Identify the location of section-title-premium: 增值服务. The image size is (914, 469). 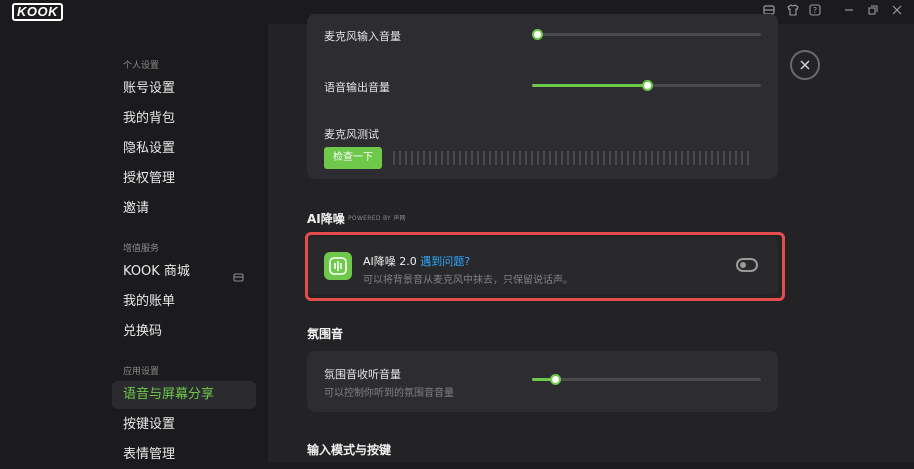
(141, 249).